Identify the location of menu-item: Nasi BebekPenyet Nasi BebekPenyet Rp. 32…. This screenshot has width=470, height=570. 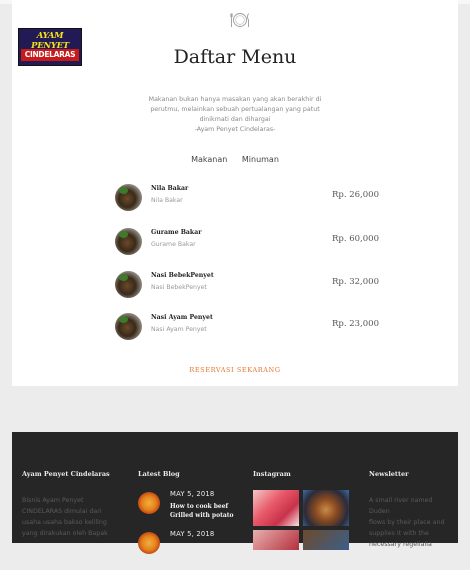
(250, 285).